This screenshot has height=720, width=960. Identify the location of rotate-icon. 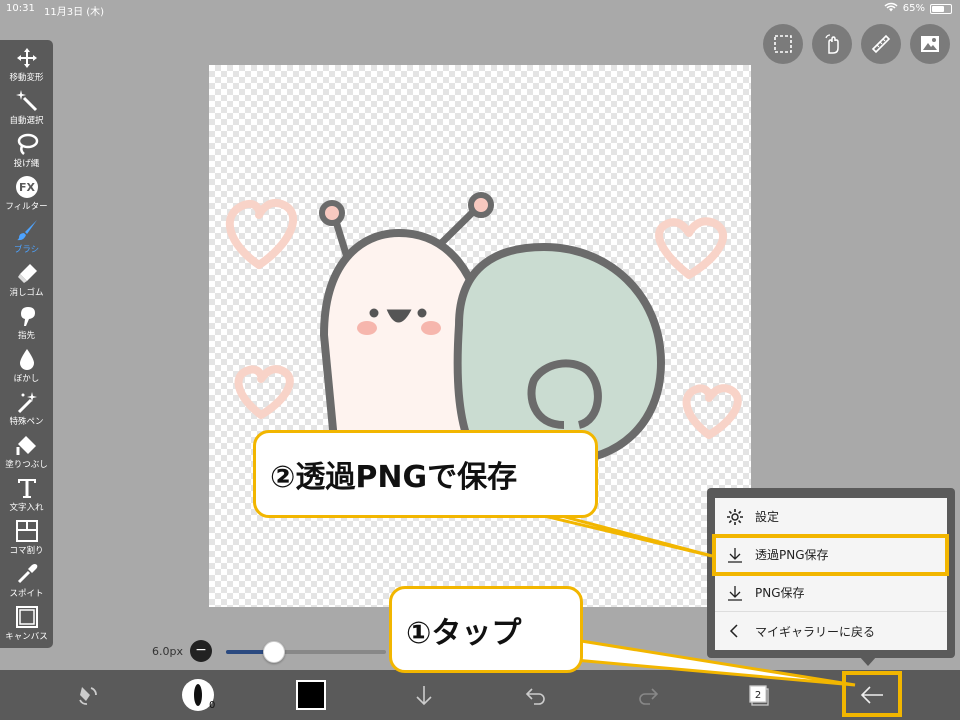
(88, 696).